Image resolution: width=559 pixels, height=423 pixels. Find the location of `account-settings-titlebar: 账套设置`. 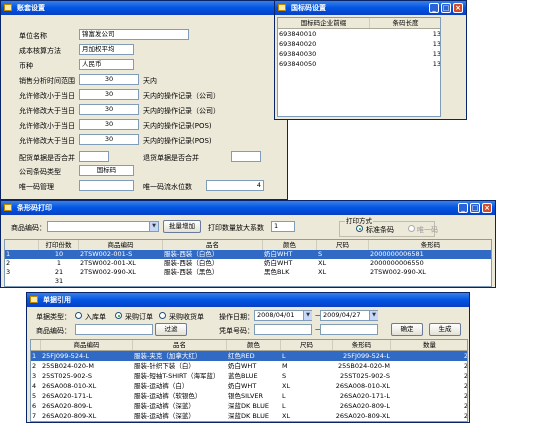

account-settings-titlebar: 账套设置 is located at coordinates (144, 8).